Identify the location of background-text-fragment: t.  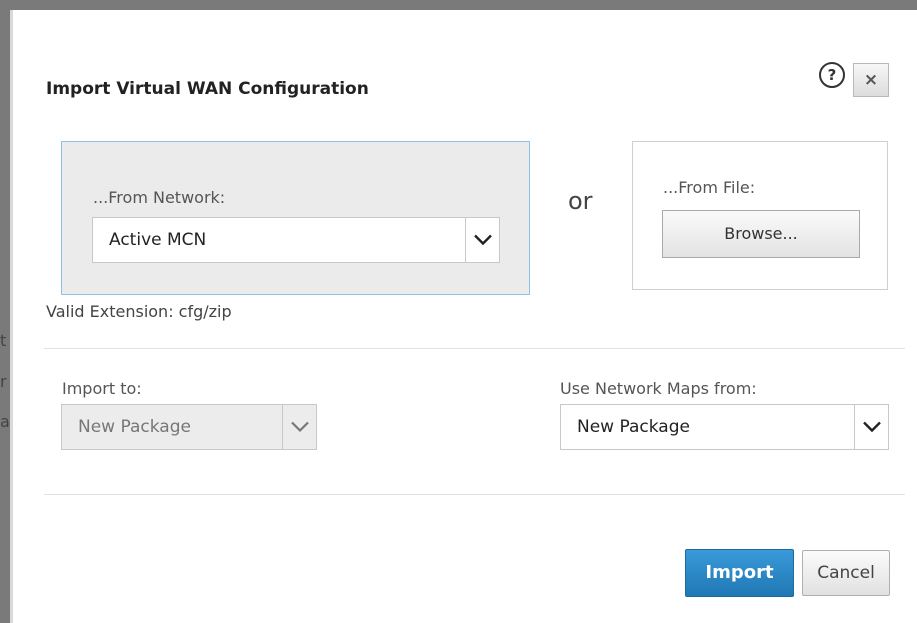
(3, 340).